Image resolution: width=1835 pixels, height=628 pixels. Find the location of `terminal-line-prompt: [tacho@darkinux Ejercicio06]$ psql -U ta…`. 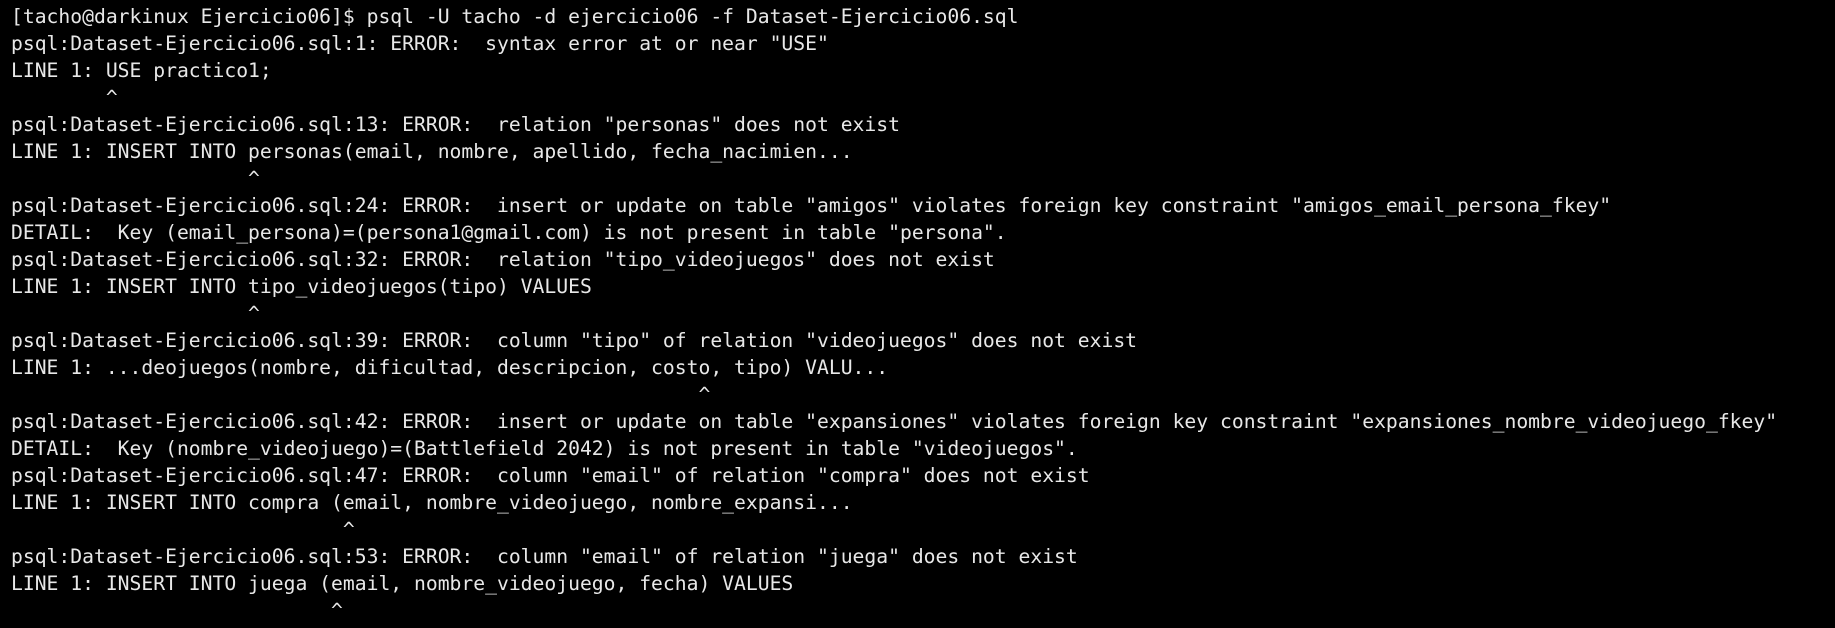

terminal-line-prompt: [tacho@darkinux Ejercicio06]$ psql -U ta… is located at coordinates (515, 16).